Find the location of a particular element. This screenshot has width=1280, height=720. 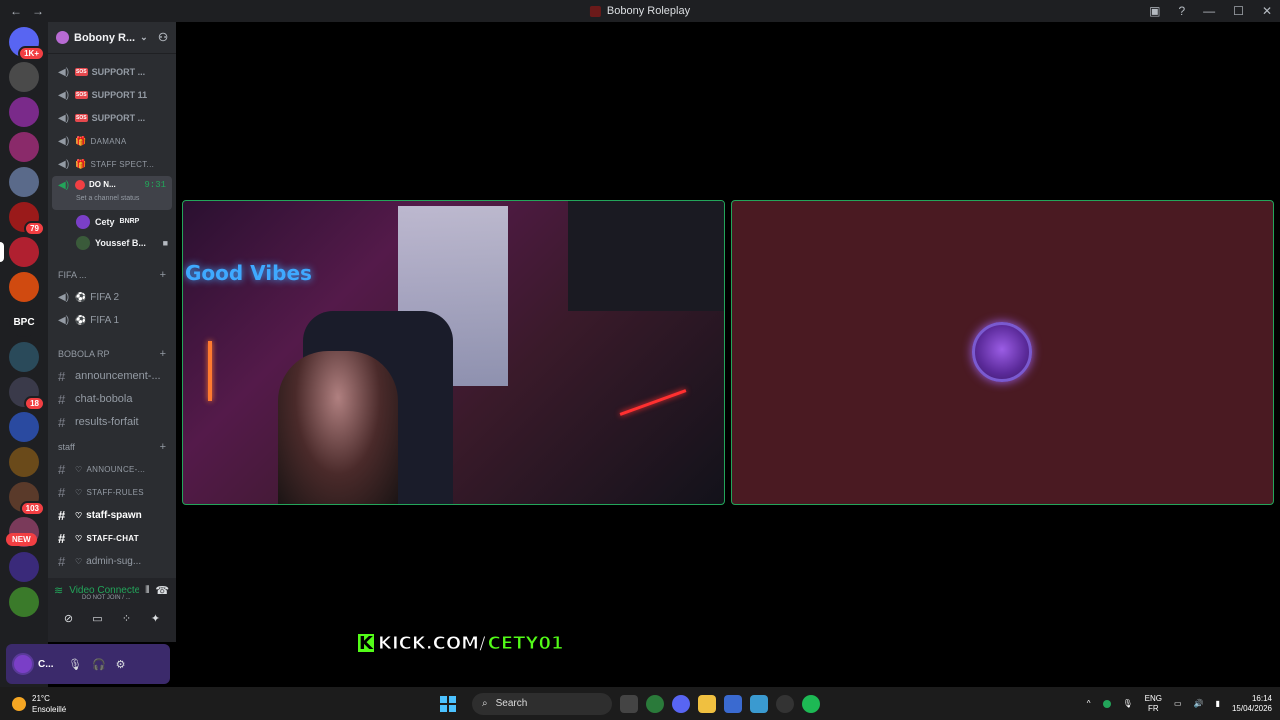

avatar is located at coordinates (23, 664).